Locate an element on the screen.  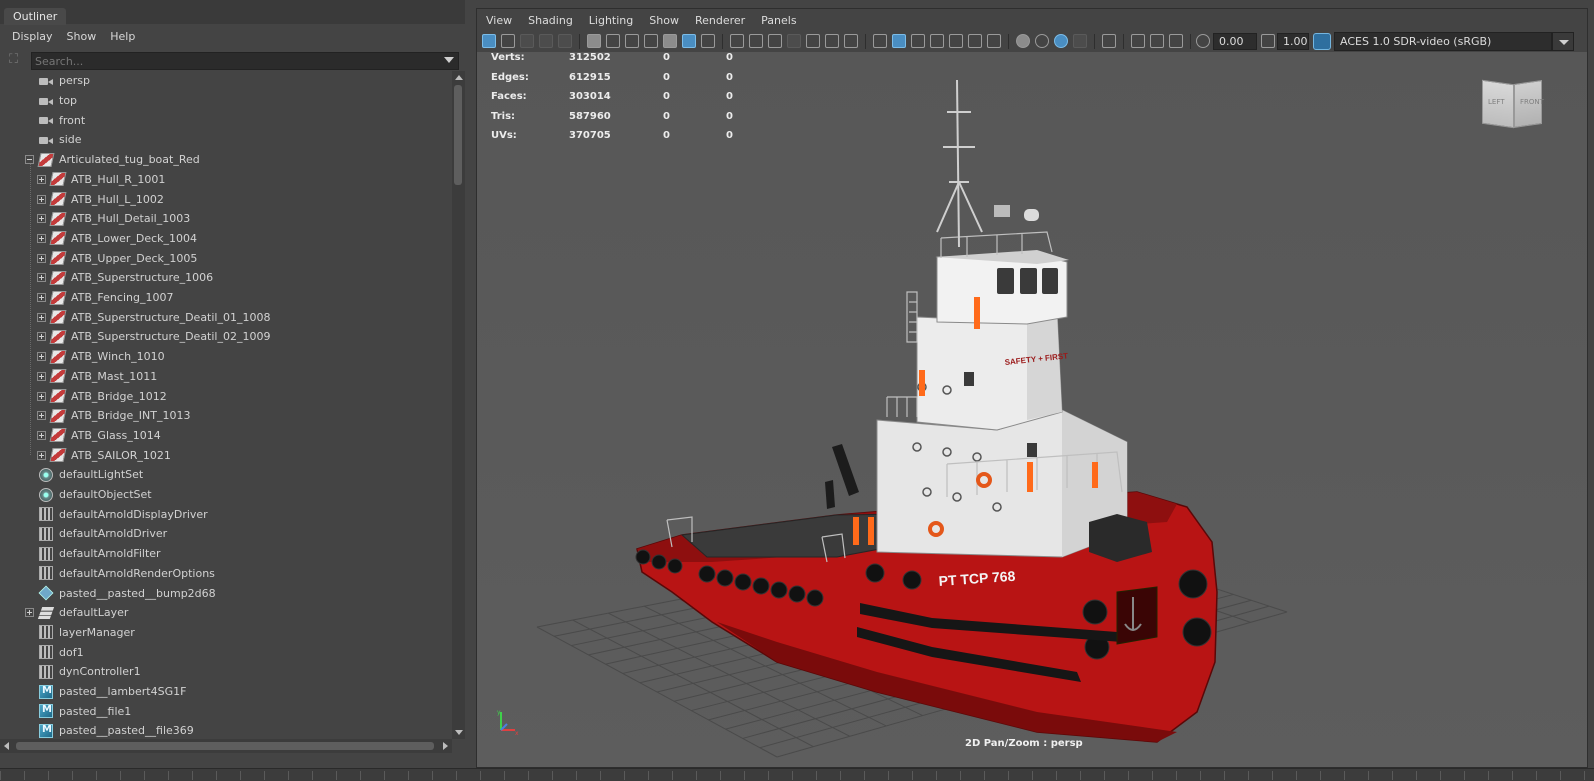
shadows-icon is located at coordinates (832, 41).